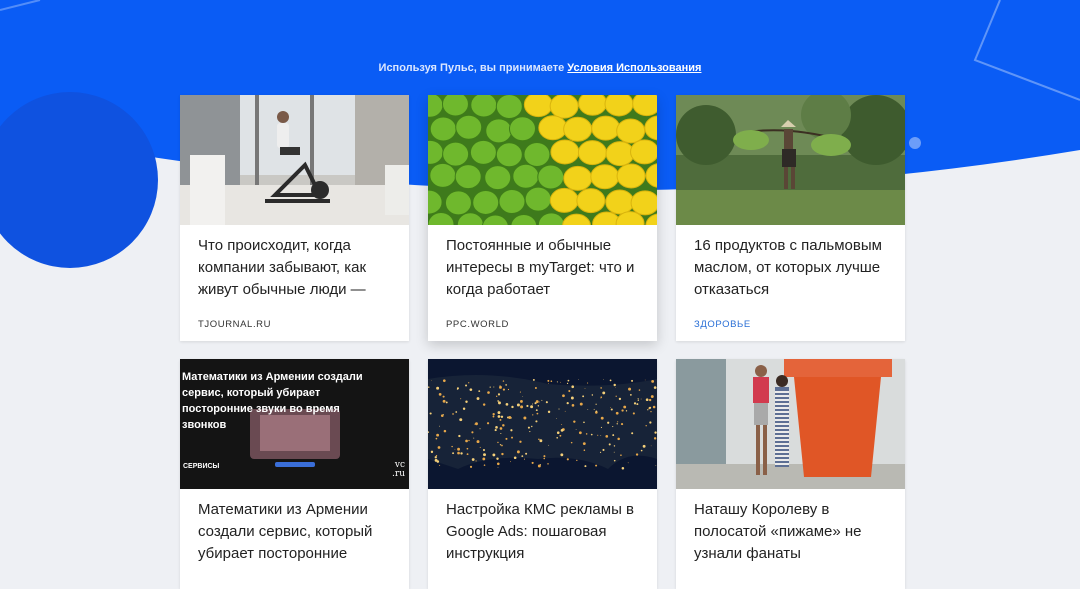 The height and width of the screenshot is (589, 1080). What do you see at coordinates (234, 324) in the screenshot?
I see `news-card-source: TJOURNAL.RU` at bounding box center [234, 324].